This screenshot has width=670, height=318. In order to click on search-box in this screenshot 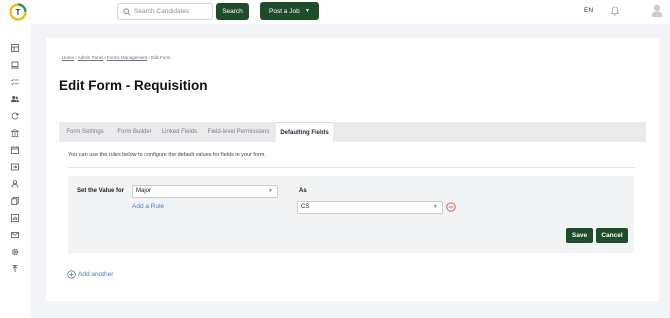, I will do `click(165, 11)`.